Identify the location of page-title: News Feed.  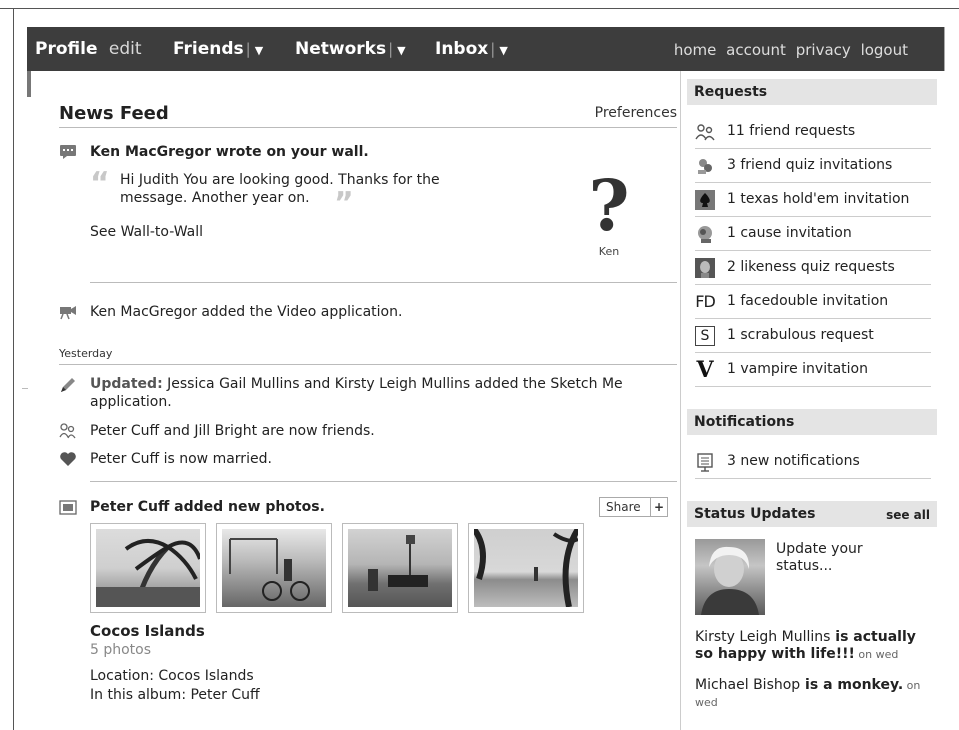
(114, 113).